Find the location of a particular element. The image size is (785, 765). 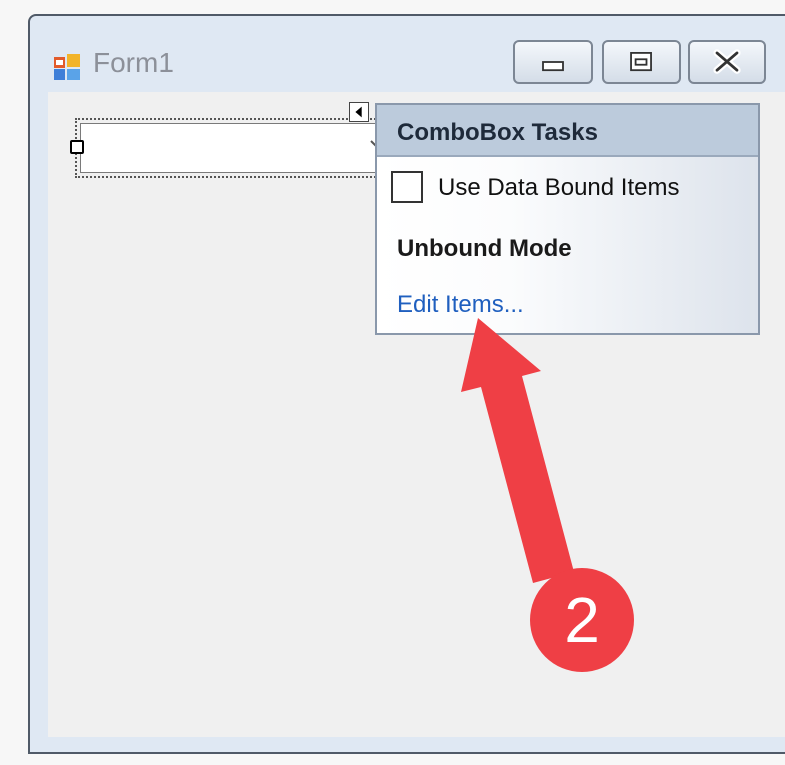

minimize-icon is located at coordinates (553, 66).